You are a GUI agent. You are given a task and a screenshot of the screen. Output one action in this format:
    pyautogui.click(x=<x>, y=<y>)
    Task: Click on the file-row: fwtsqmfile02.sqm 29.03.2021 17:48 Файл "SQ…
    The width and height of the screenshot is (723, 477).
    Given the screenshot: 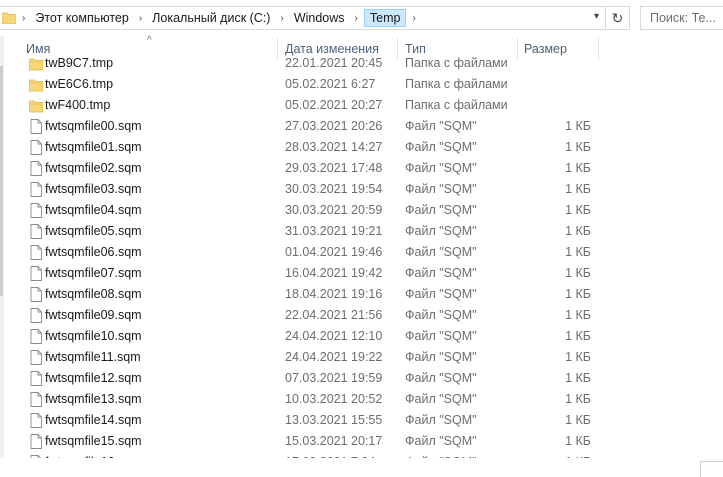 What is the action you would take?
    pyautogui.click(x=361, y=168)
    